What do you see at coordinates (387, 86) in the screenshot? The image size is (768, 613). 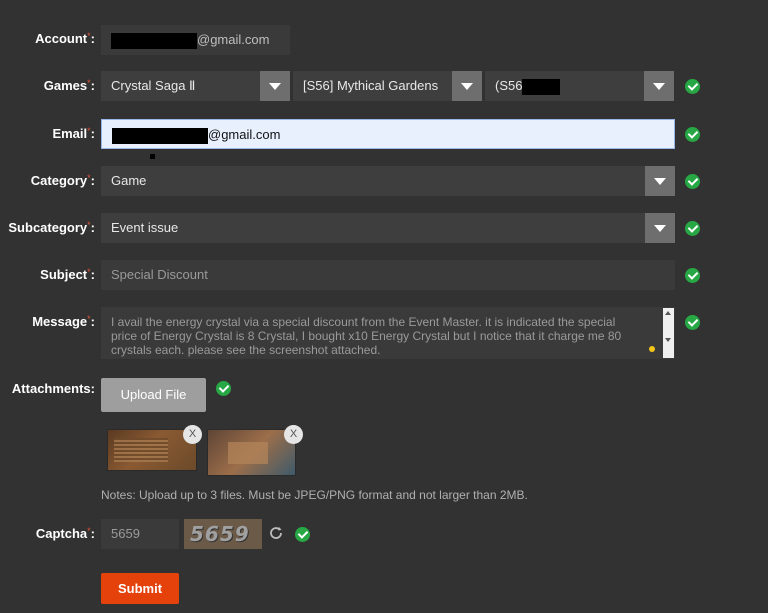 I see `server-select: [S56] Mythical Gardens` at bounding box center [387, 86].